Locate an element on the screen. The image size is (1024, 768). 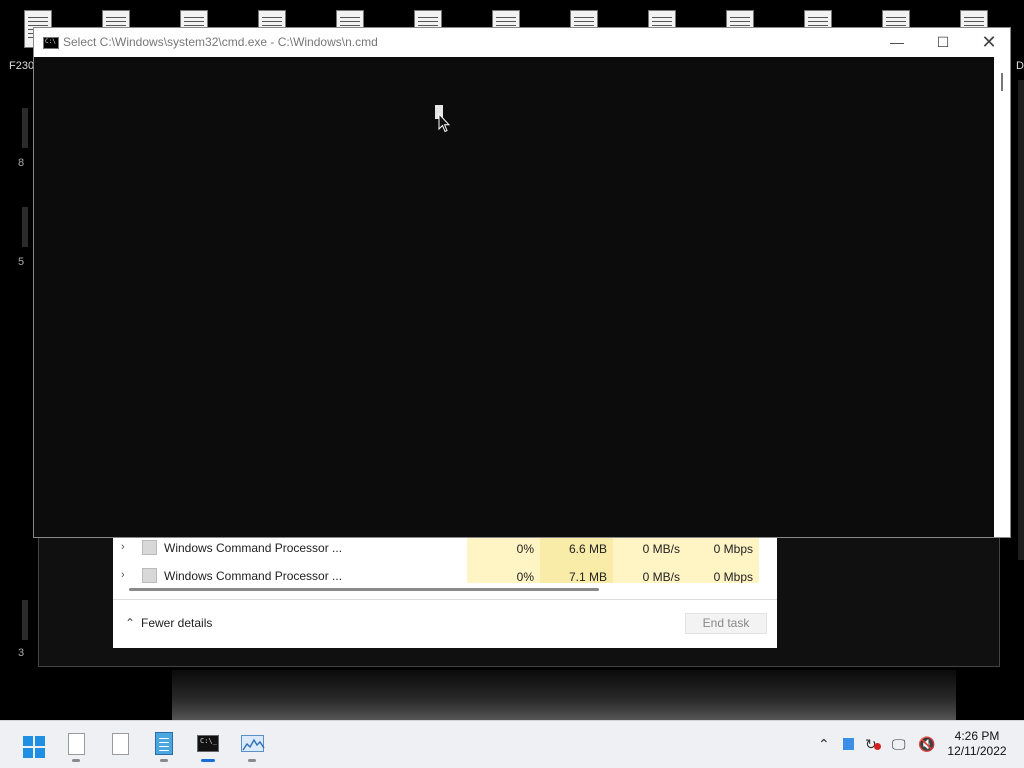
divider is located at coordinates (445, 599).